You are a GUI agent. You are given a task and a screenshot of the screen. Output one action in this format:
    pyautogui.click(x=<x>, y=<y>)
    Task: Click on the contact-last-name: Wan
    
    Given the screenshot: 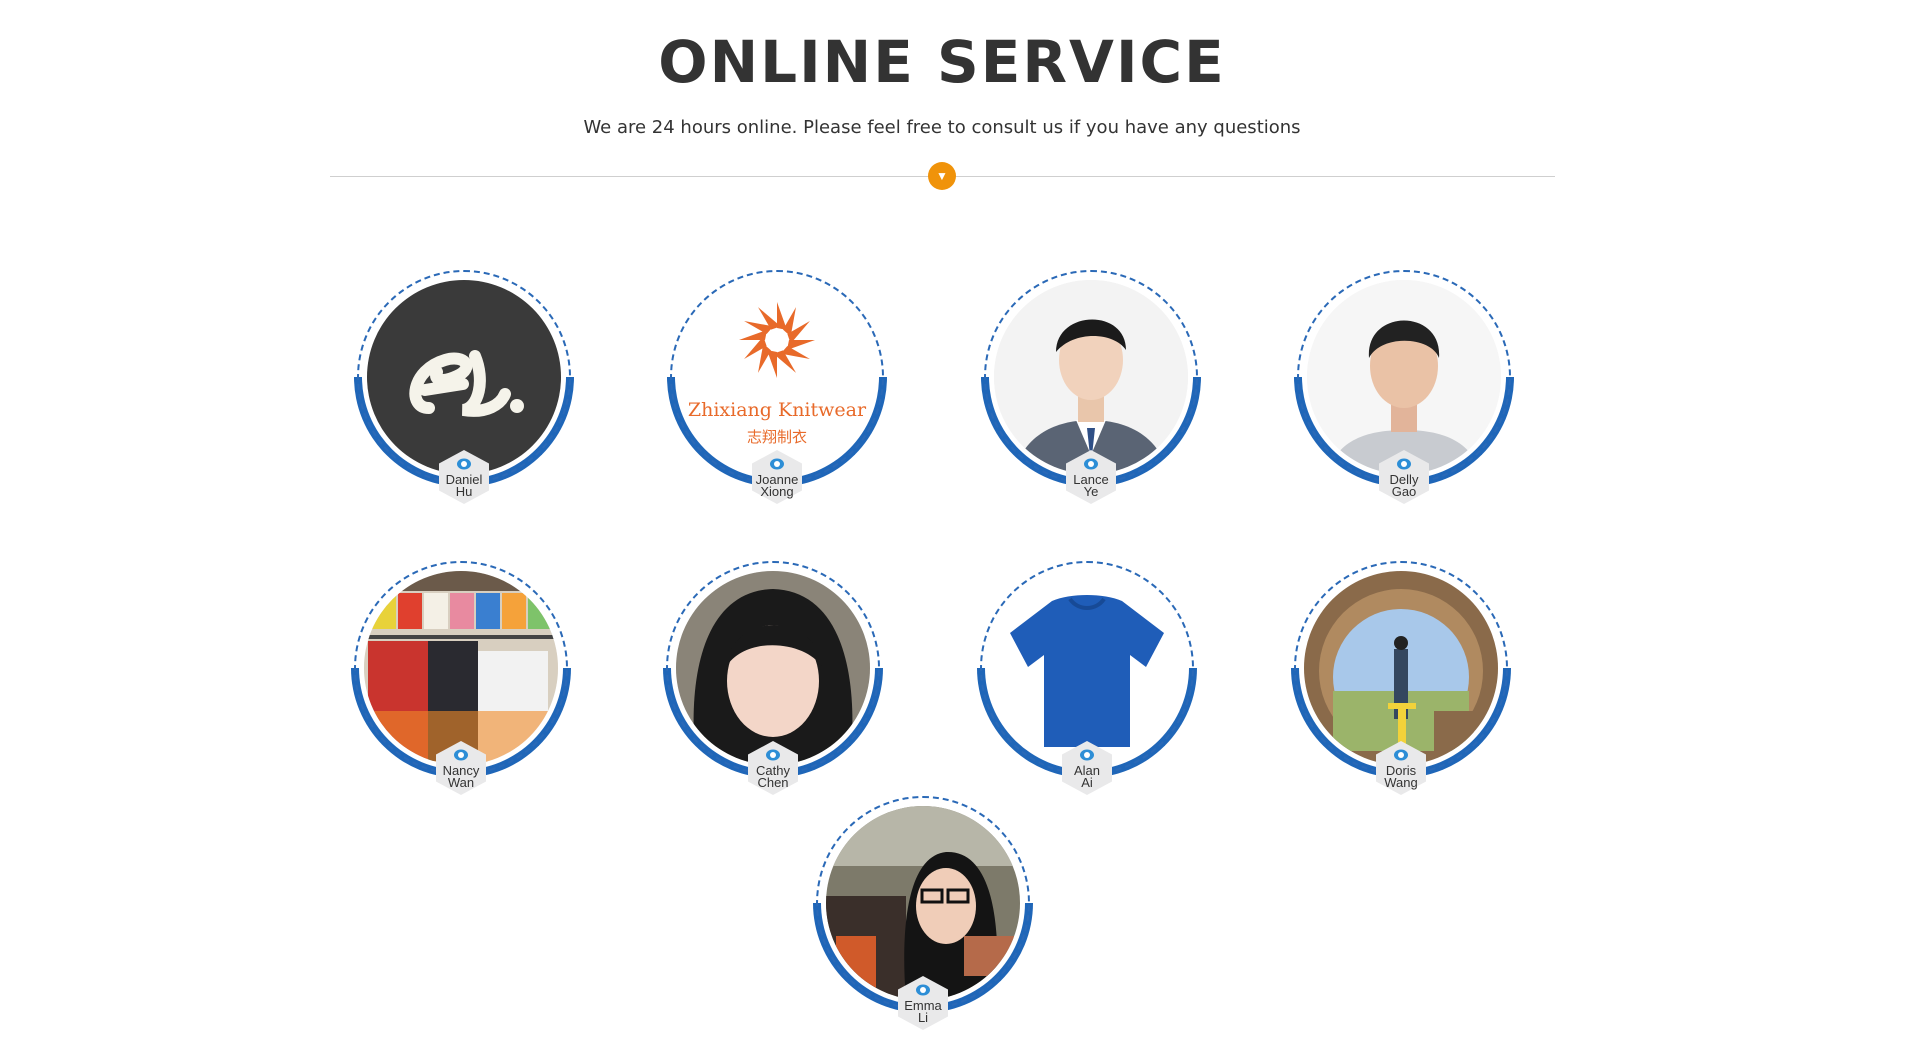 What is the action you would take?
    pyautogui.click(x=461, y=782)
    